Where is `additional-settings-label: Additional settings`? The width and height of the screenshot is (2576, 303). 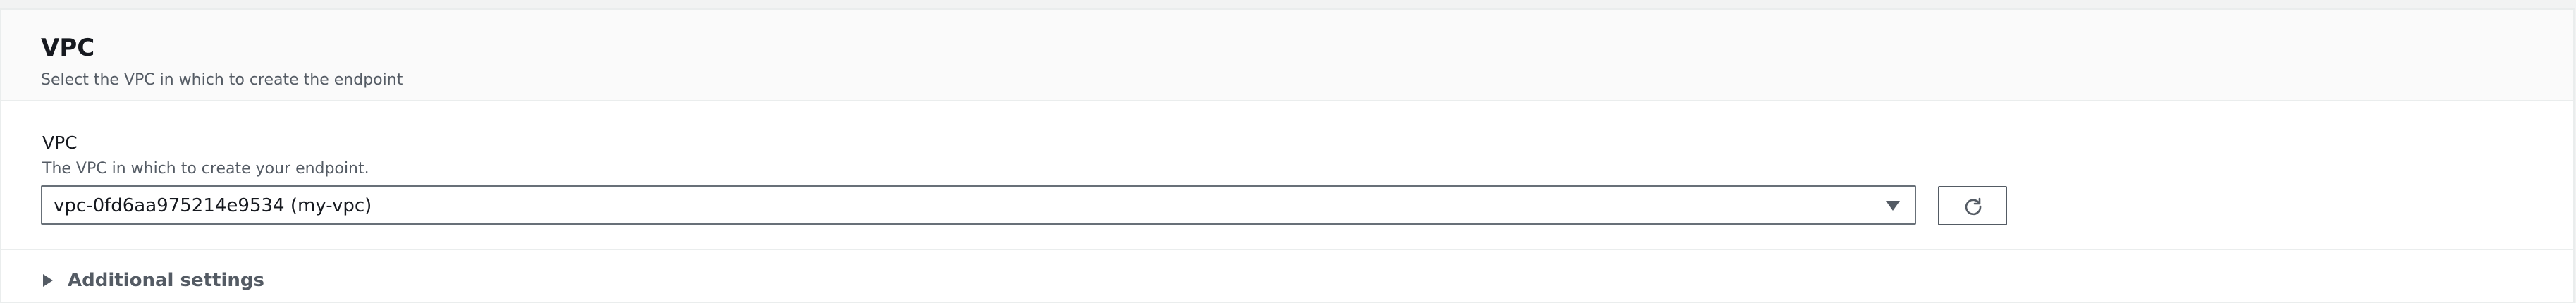
additional-settings-label: Additional settings is located at coordinates (166, 280).